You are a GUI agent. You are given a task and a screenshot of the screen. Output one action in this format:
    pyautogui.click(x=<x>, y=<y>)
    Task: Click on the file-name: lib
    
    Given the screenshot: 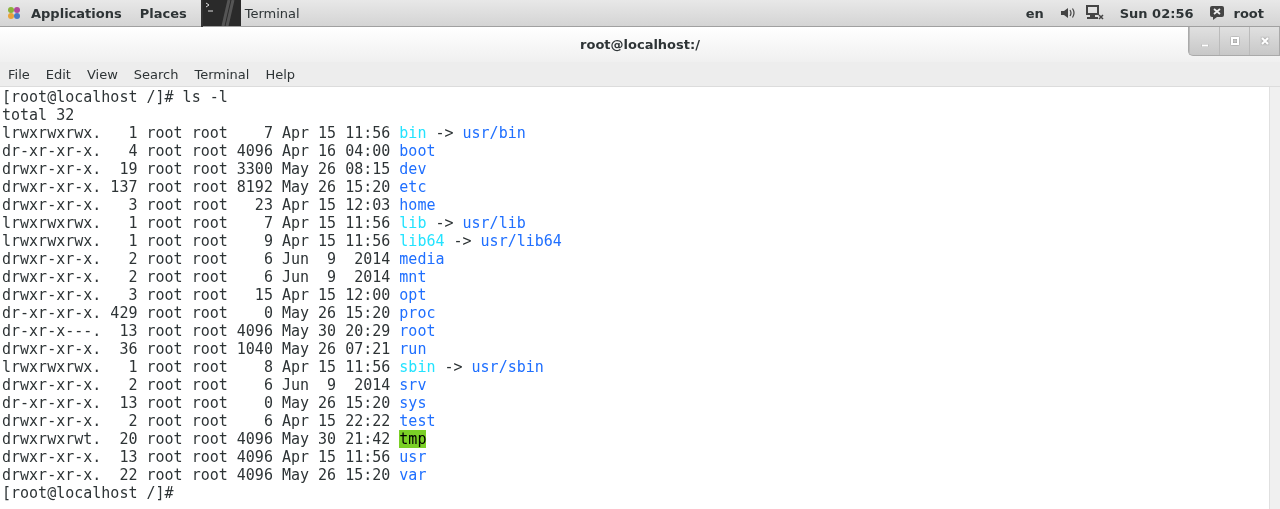 What is the action you would take?
    pyautogui.click(x=413, y=223)
    